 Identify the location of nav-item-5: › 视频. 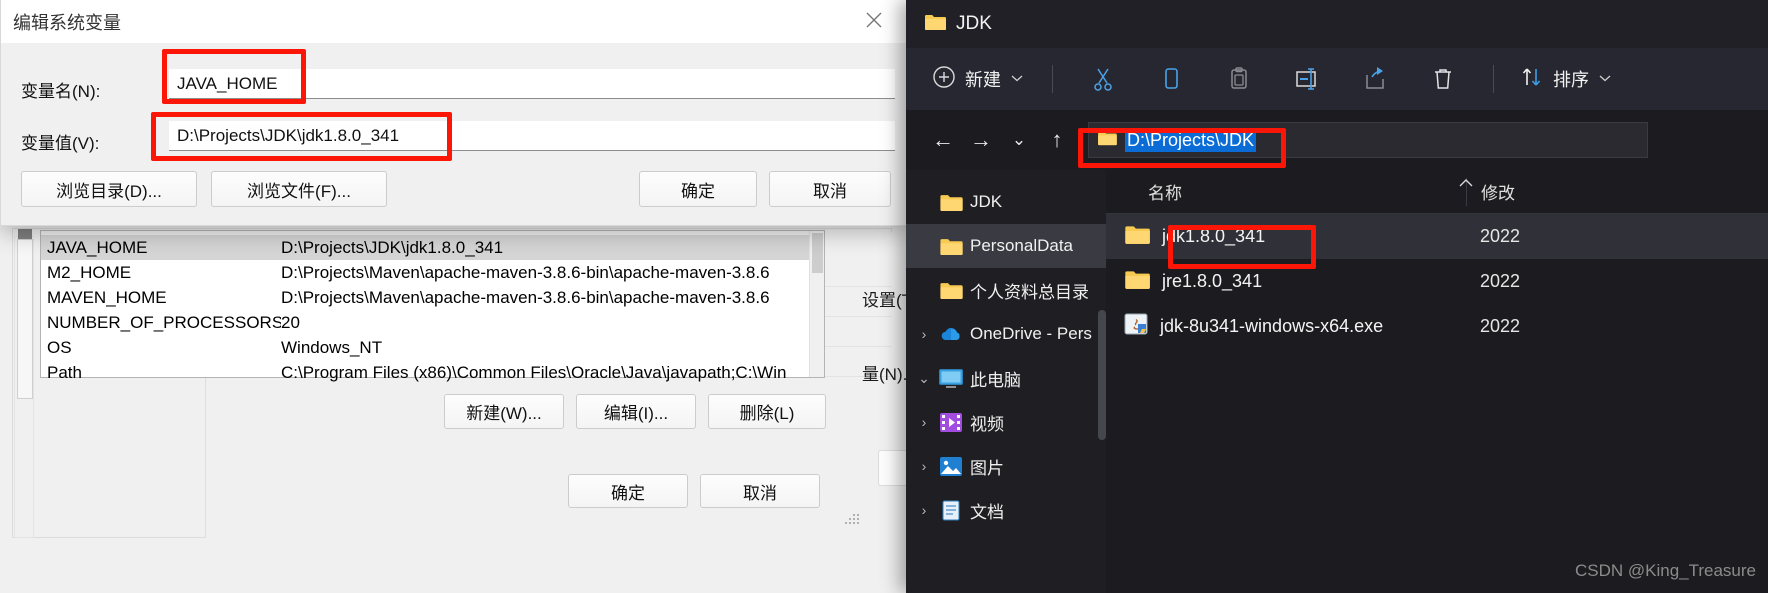
(1006, 422).